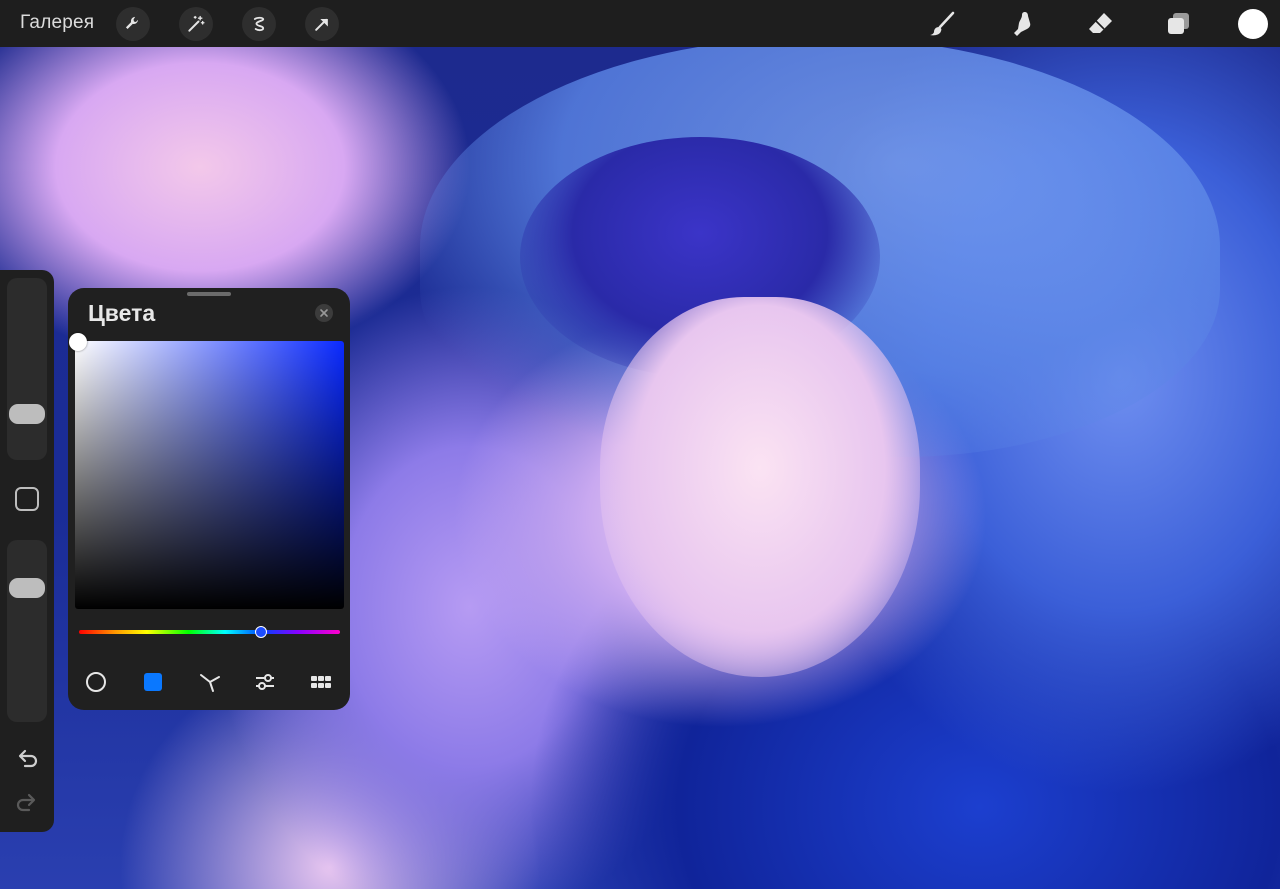 The width and height of the screenshot is (1280, 889). I want to click on artwork-face-shape, so click(760, 487).